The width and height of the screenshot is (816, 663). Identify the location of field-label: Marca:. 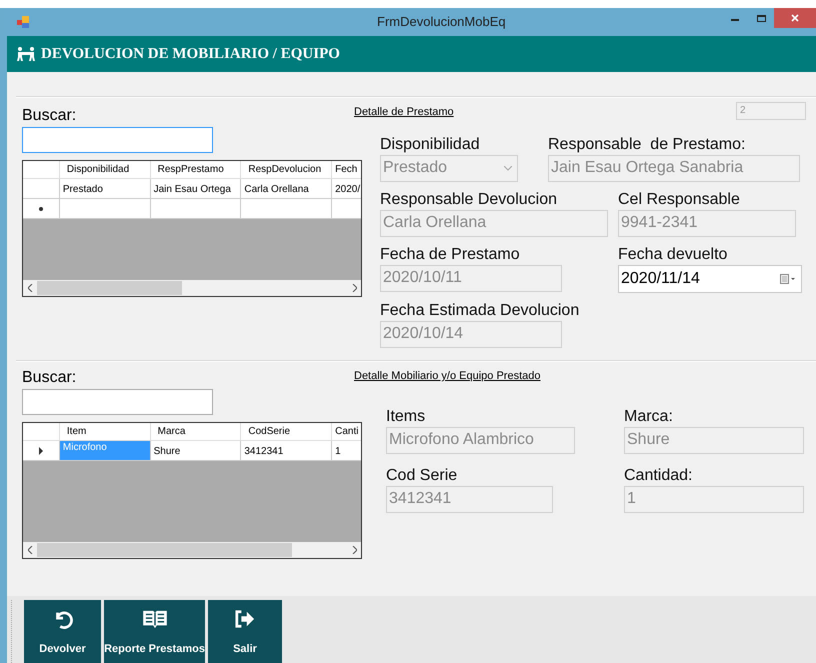
(649, 416).